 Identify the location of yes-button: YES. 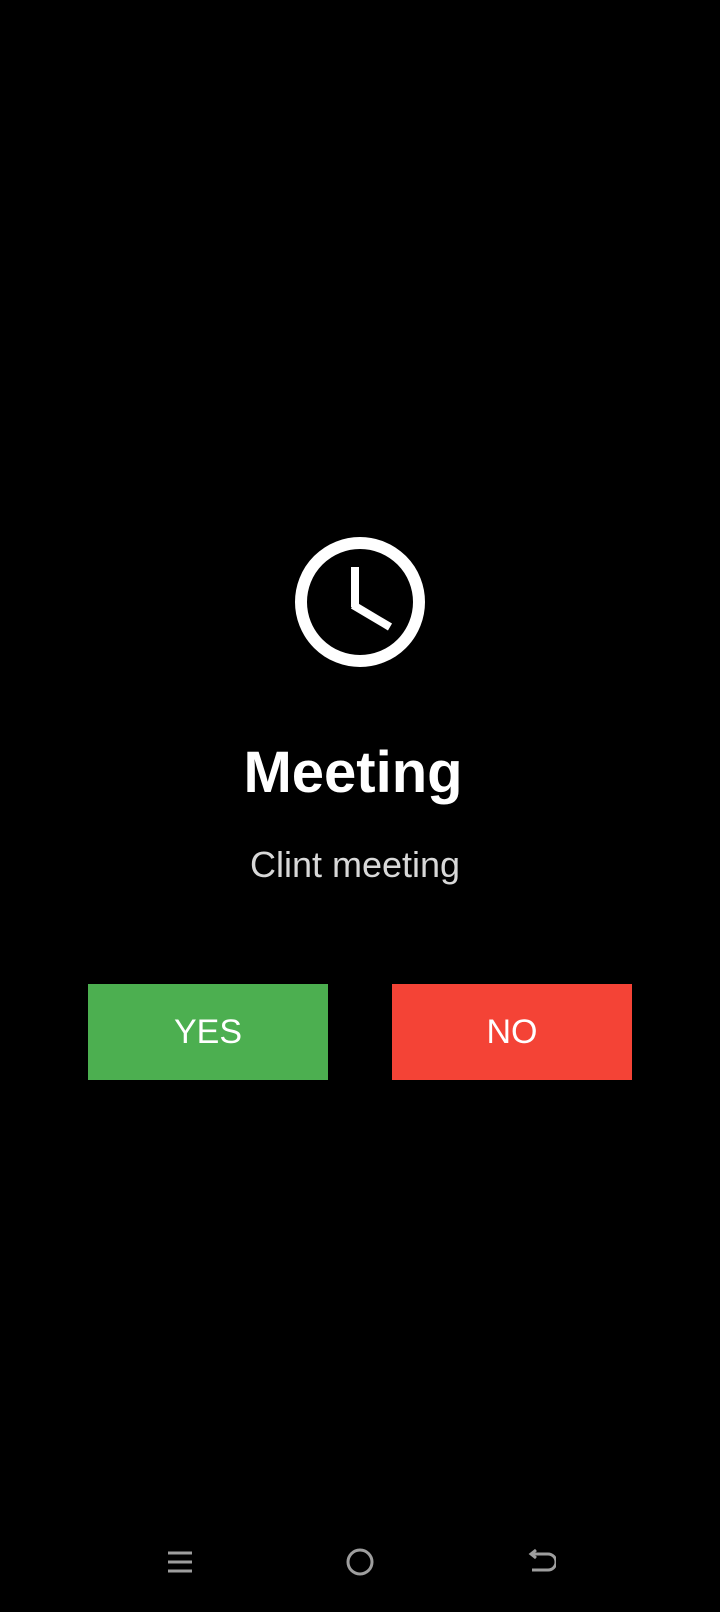
(208, 1032).